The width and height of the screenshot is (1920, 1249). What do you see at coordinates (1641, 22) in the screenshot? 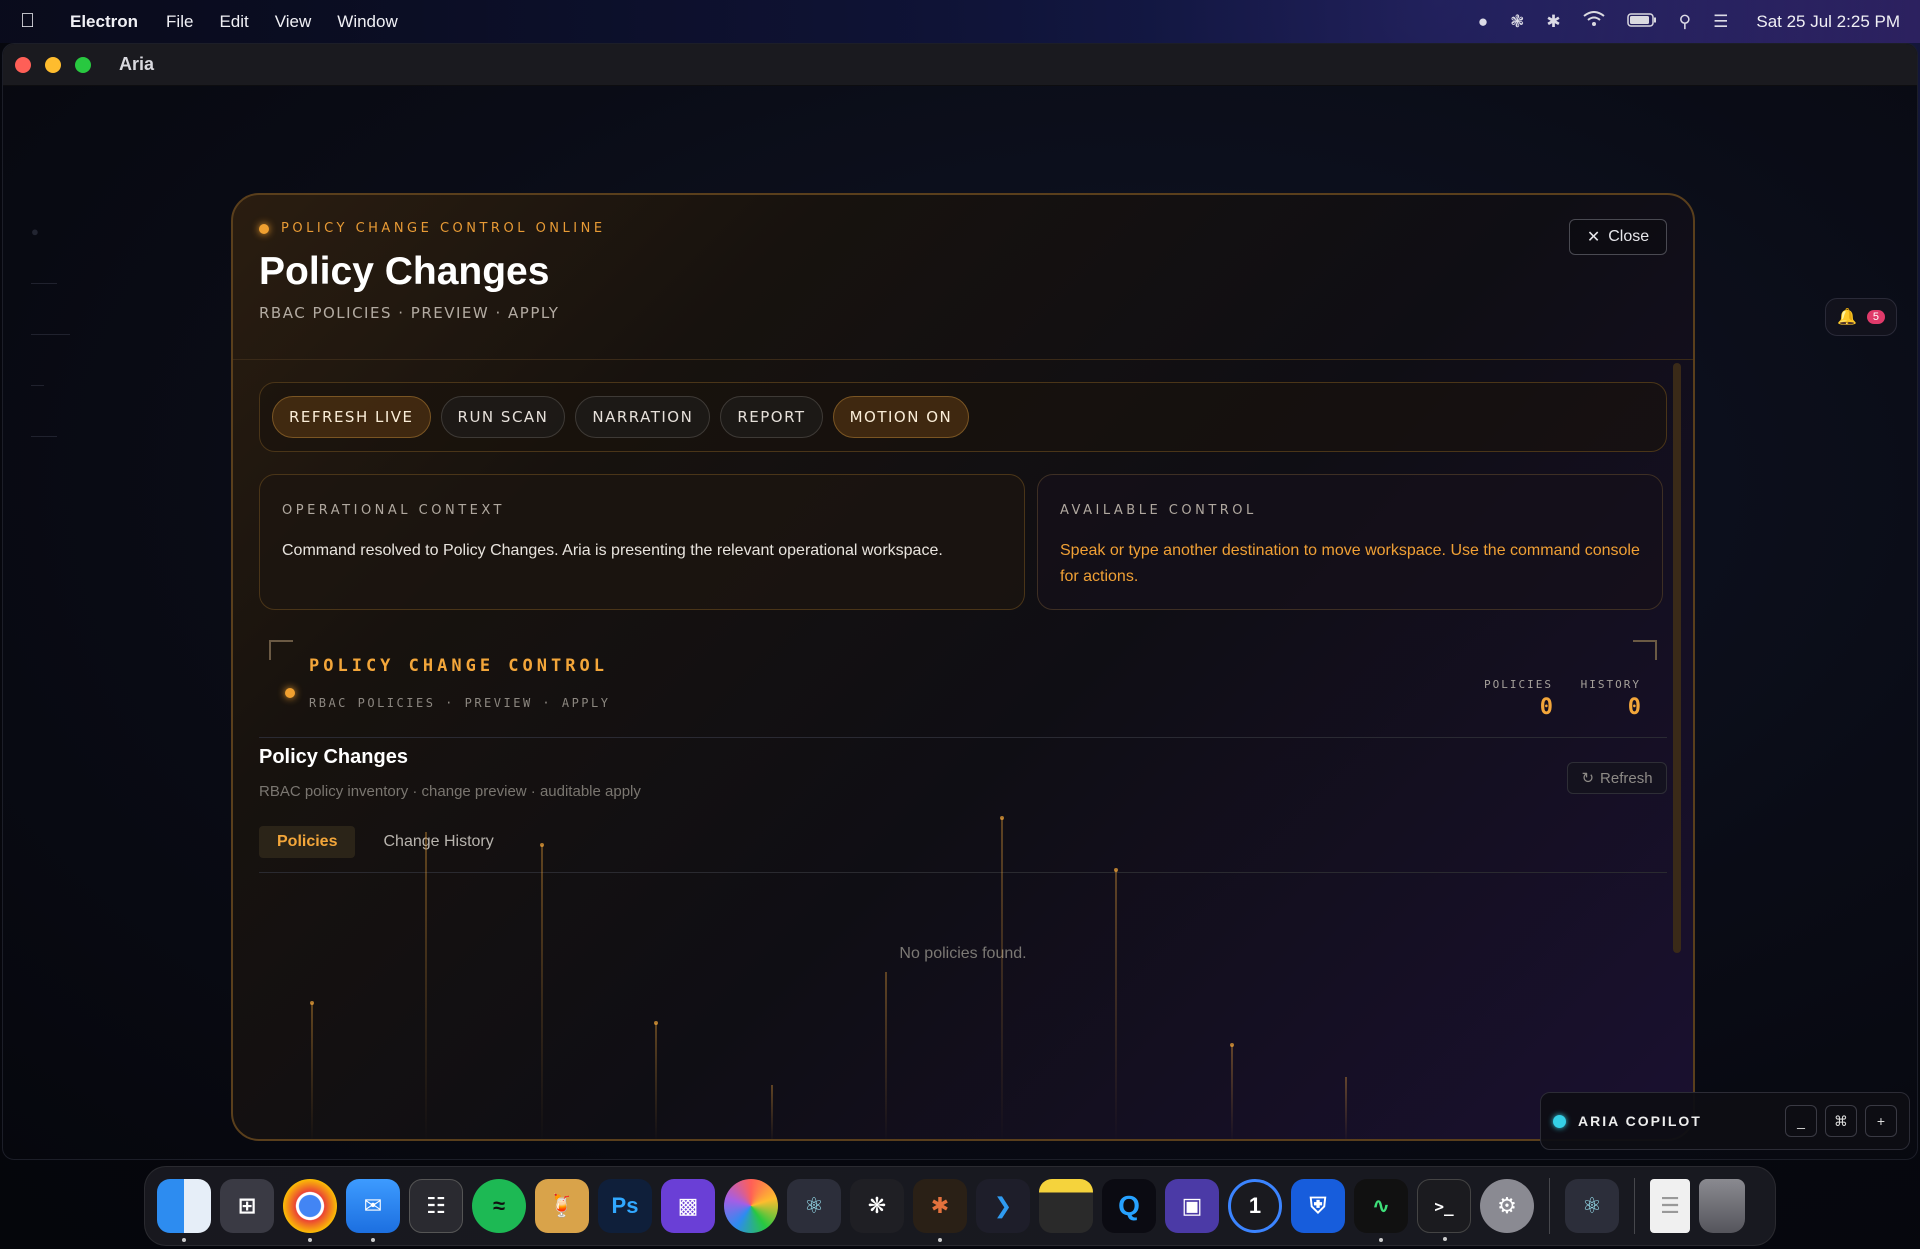
I see `battery-icon` at bounding box center [1641, 22].